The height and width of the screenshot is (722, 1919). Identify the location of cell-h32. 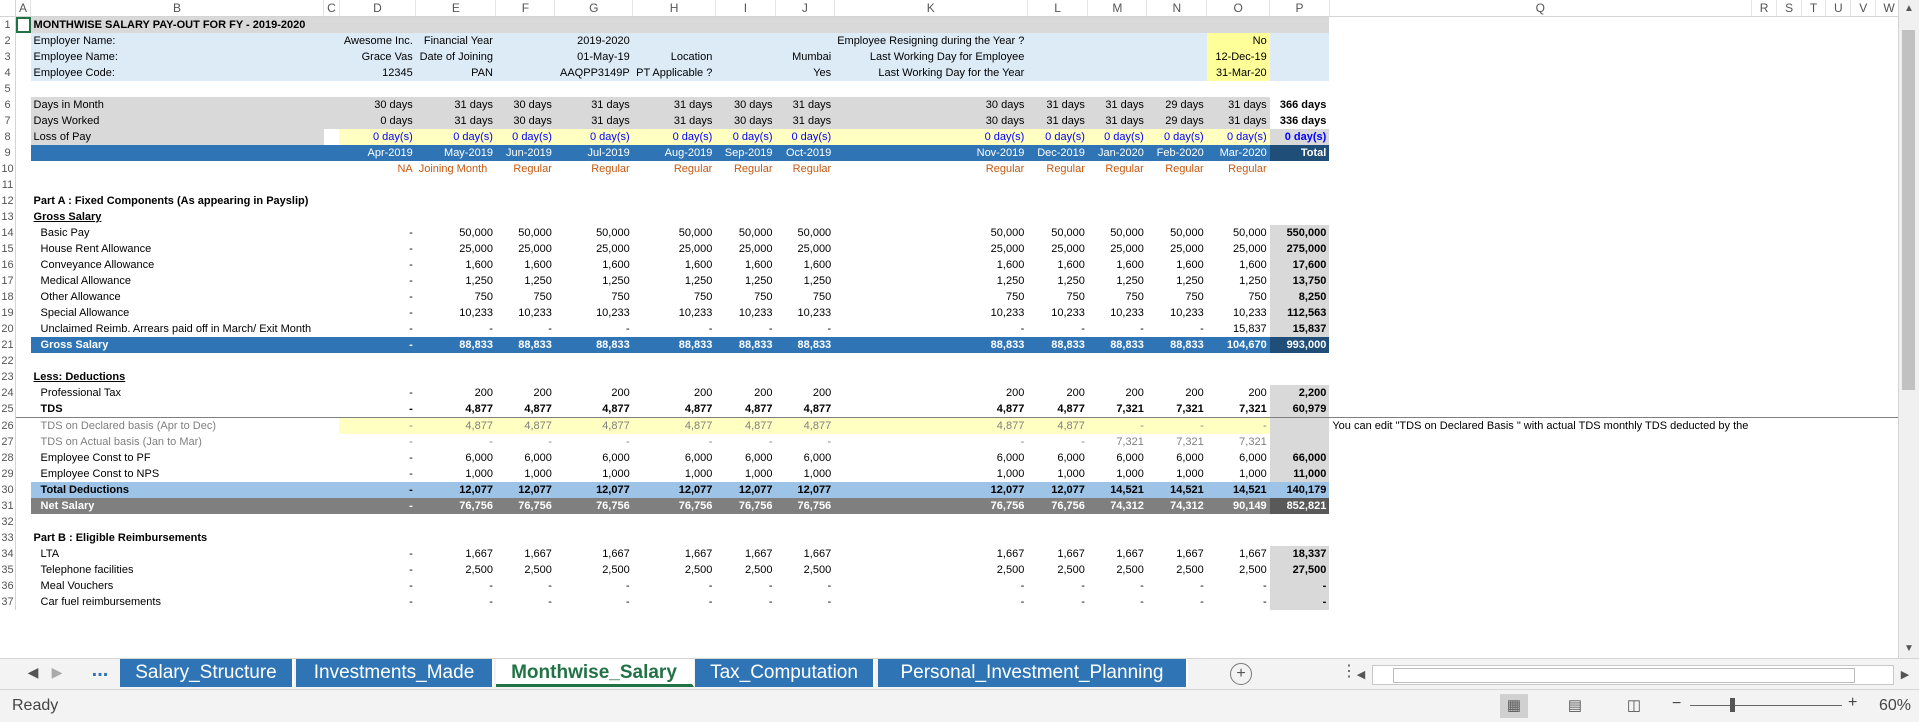
(674, 522).